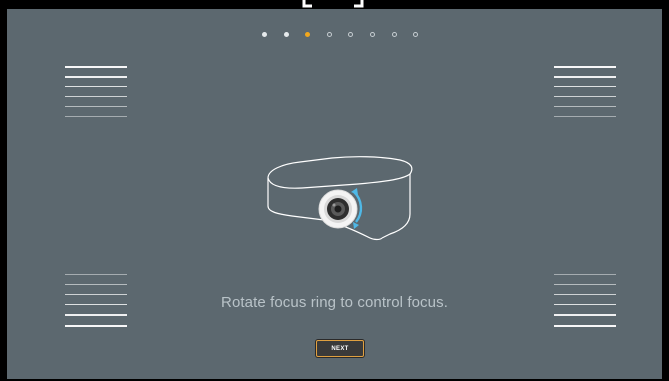 This screenshot has width=669, height=381. Describe the element at coordinates (96, 92) in the screenshot. I see `focus-pattern-top-left` at that location.